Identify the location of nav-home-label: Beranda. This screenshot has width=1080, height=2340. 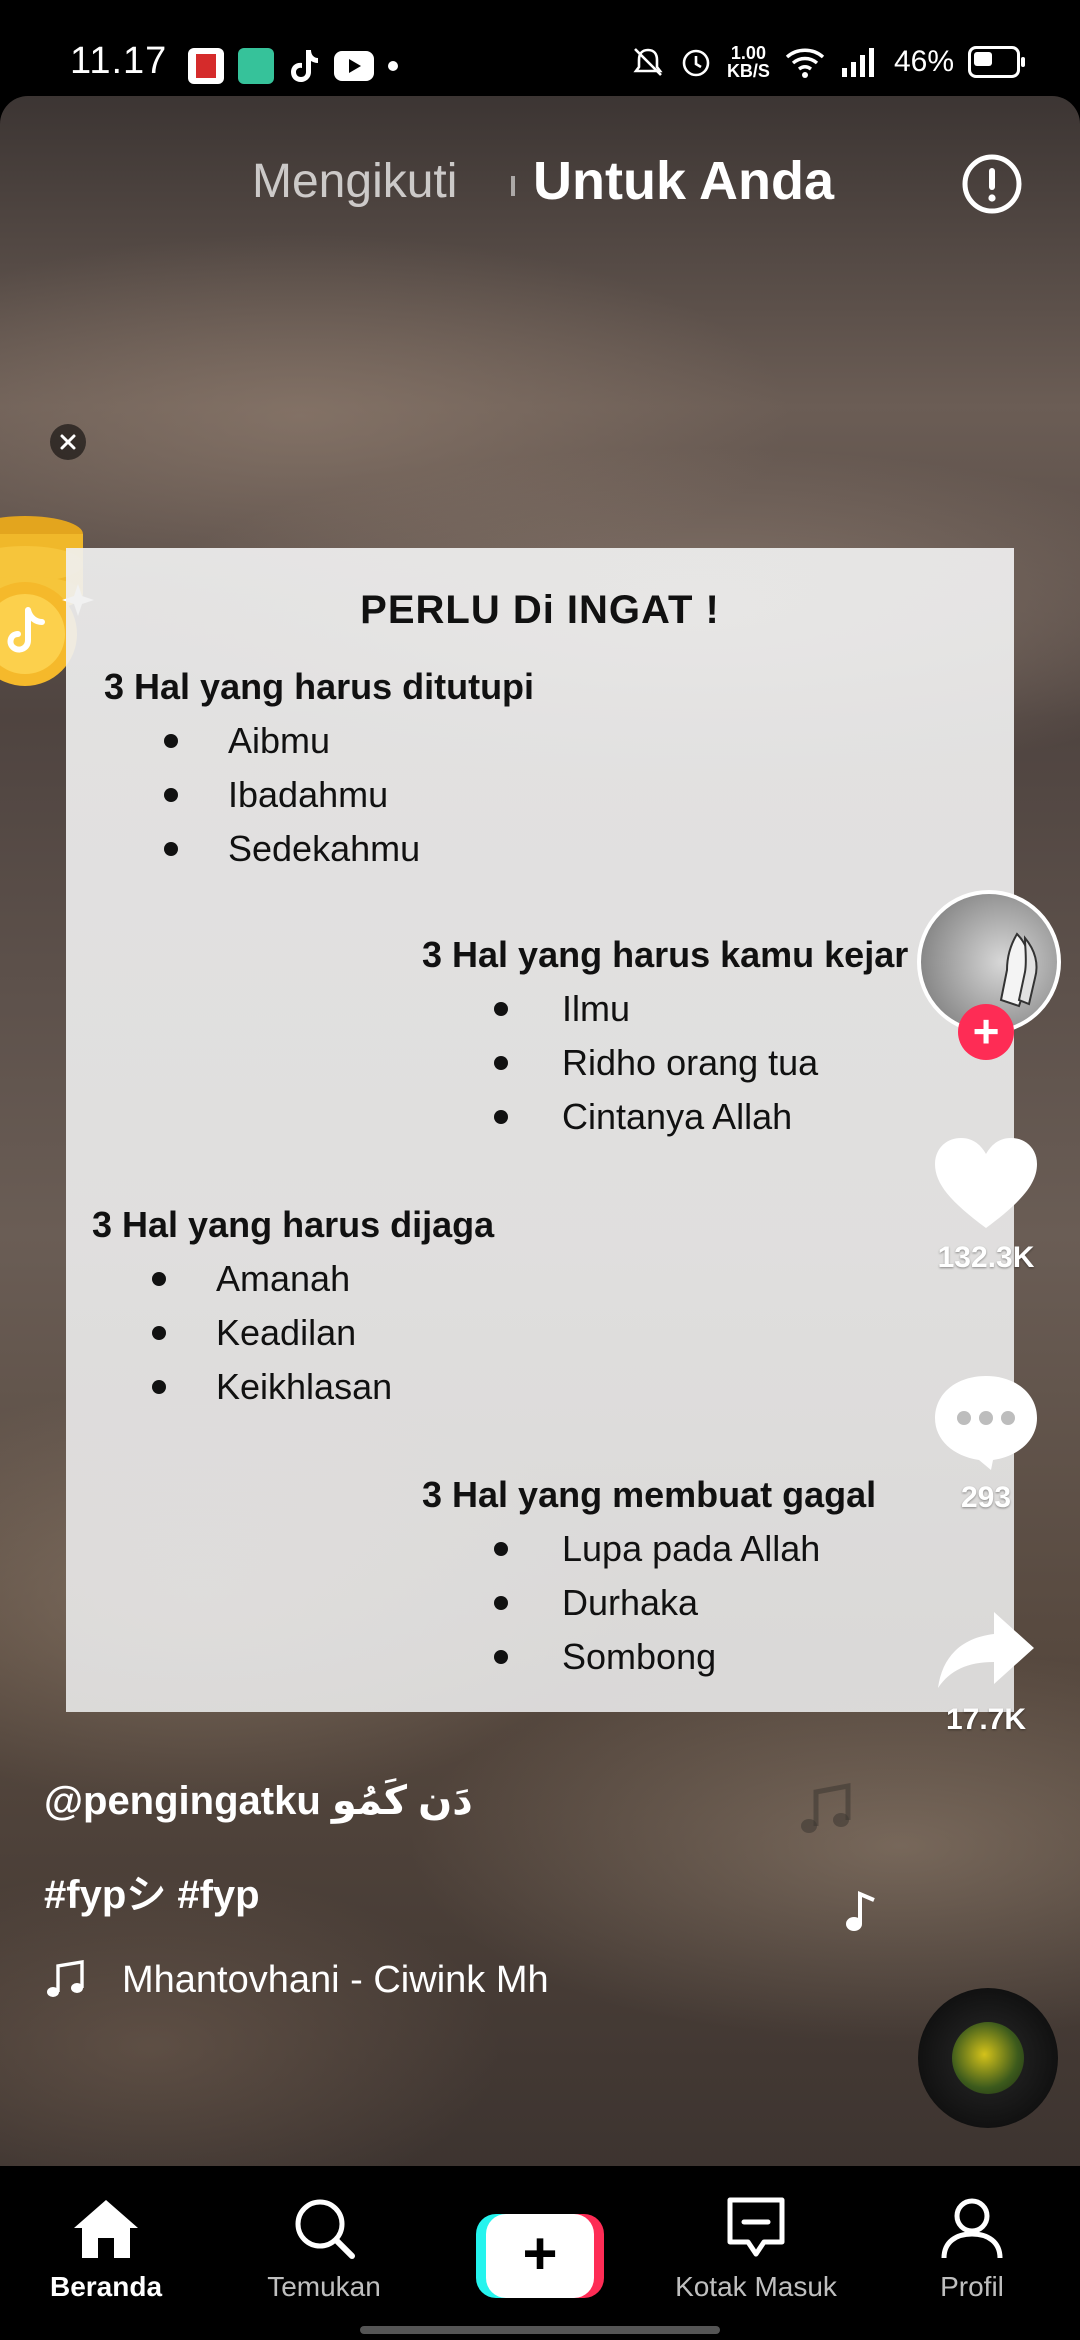
(106, 2286).